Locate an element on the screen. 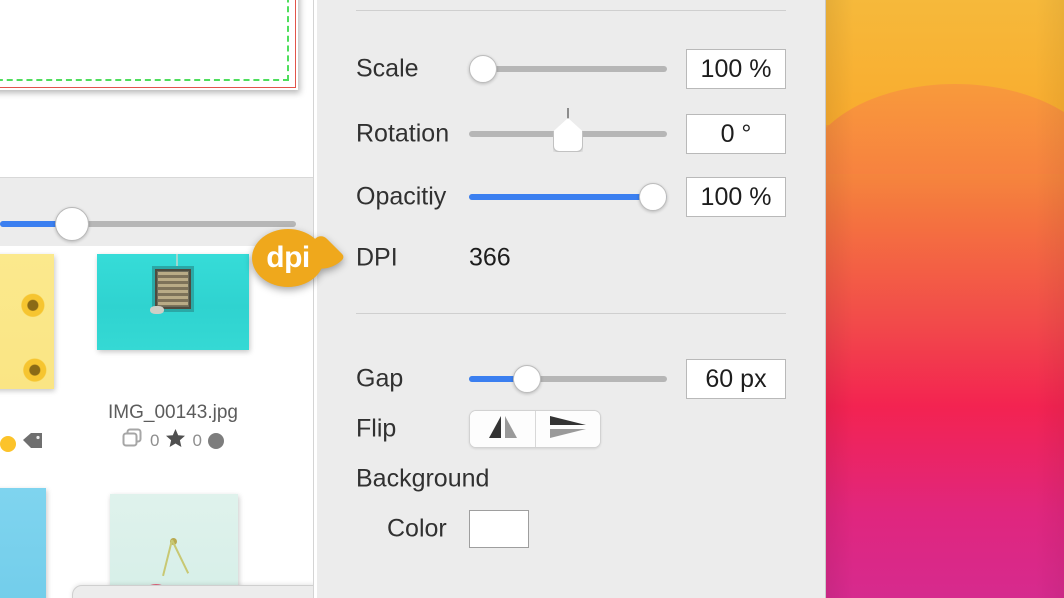 This screenshot has width=1064, height=598. row-gap: Gap 60 px is located at coordinates (571, 379).